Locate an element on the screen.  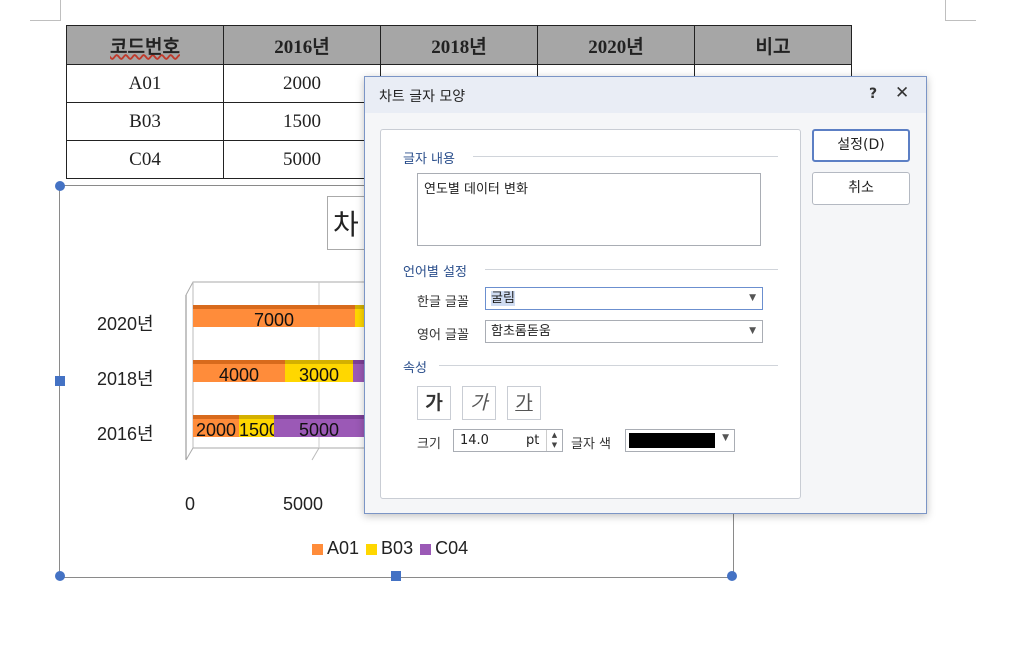
gridline is located at coordinates (315, 454).